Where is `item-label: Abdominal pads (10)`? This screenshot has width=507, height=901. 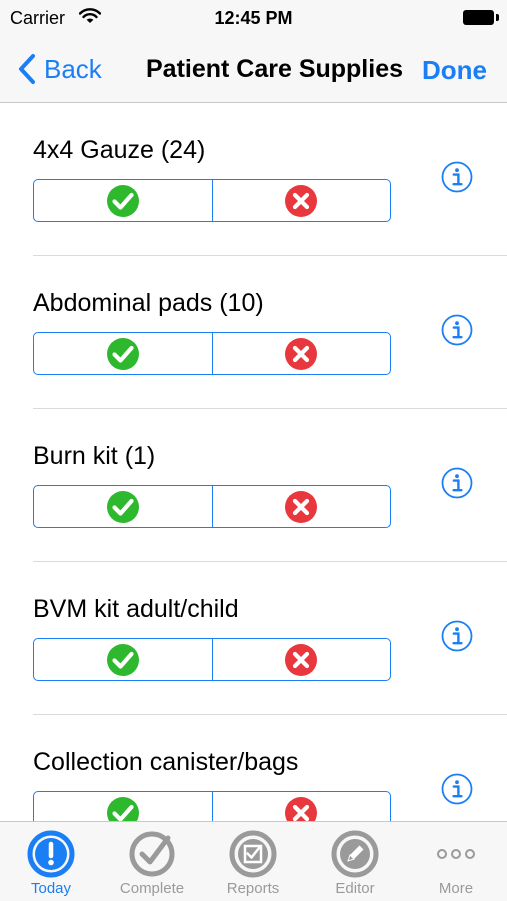
item-label: Abdominal pads (10) is located at coordinates (148, 303).